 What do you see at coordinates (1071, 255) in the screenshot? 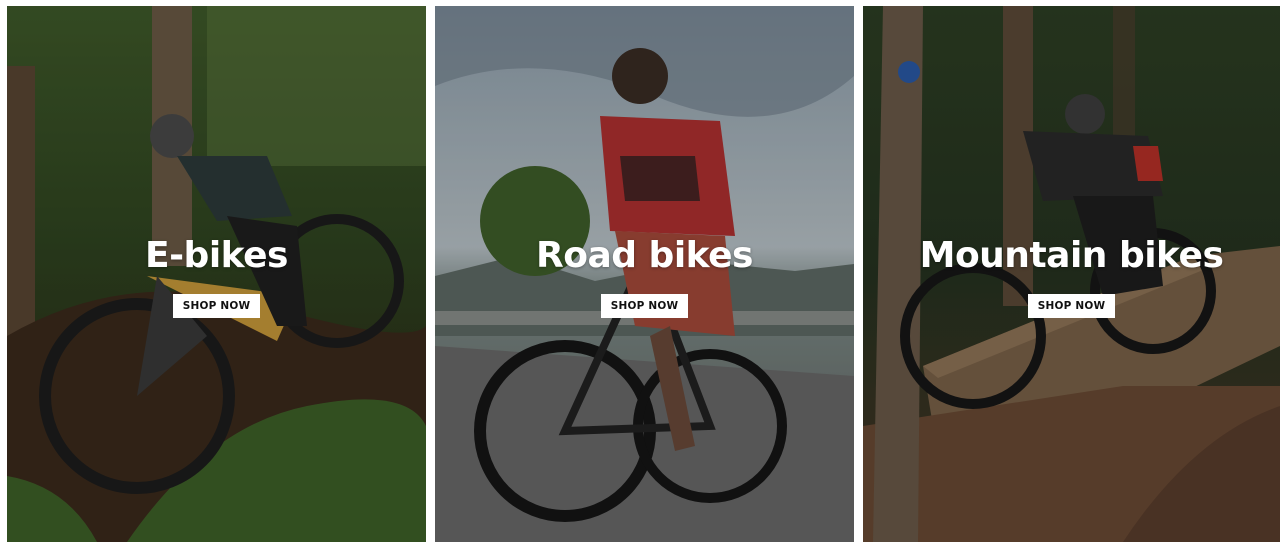
I see `category-title: Mountain bikes` at bounding box center [1071, 255].